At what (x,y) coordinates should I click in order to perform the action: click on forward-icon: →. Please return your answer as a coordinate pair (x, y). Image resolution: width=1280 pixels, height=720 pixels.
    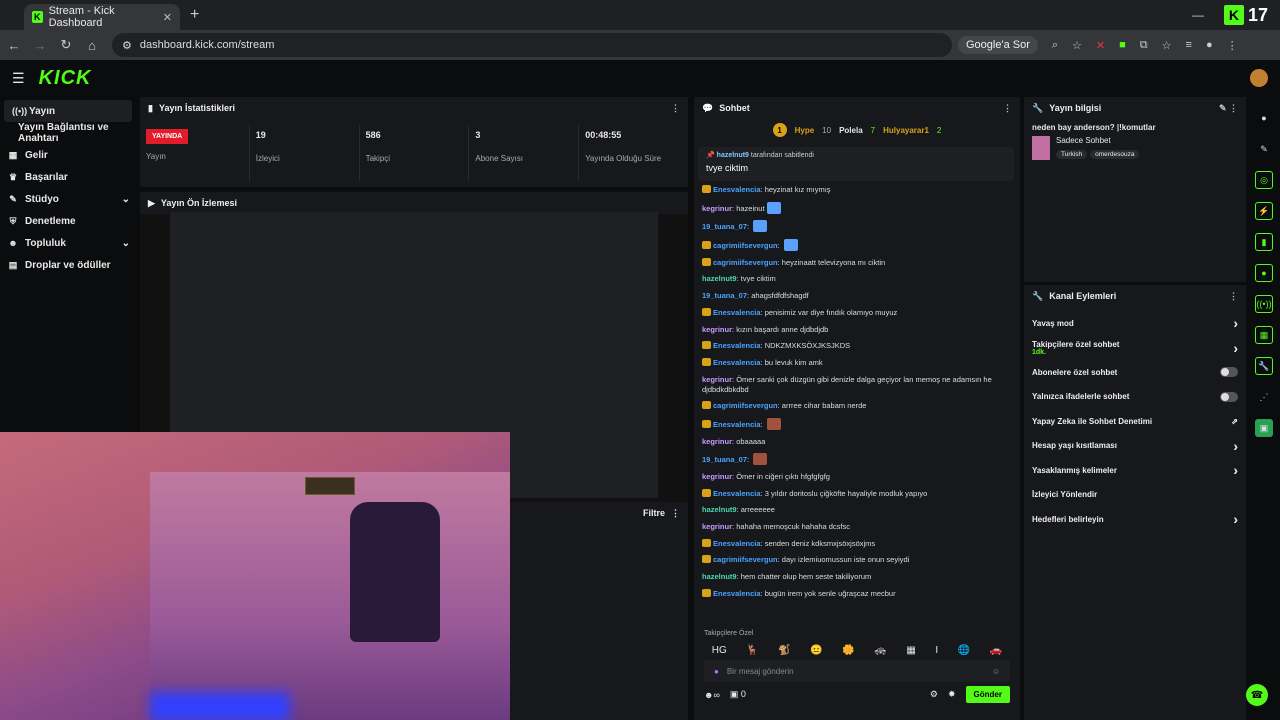
    Looking at the image, I should click on (40, 45).